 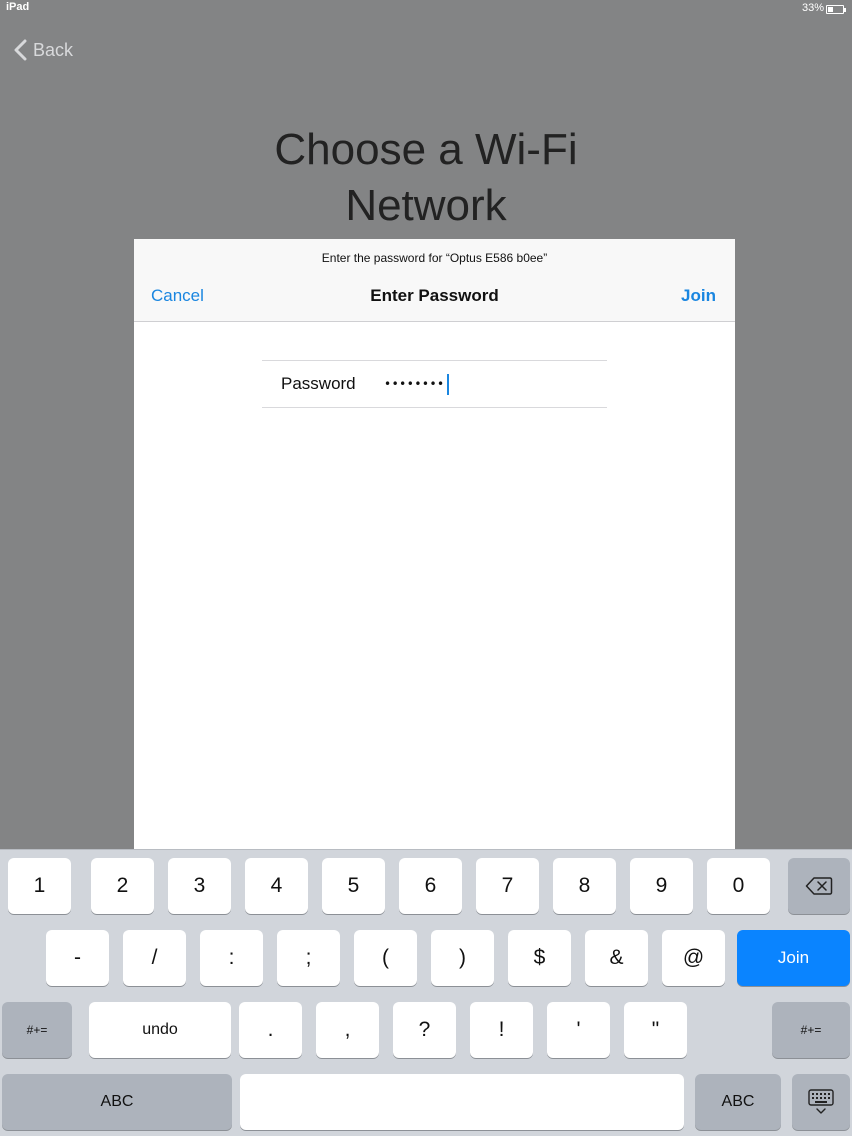 I want to click on abc-key-left: ABC, so click(x=117, y=1102).